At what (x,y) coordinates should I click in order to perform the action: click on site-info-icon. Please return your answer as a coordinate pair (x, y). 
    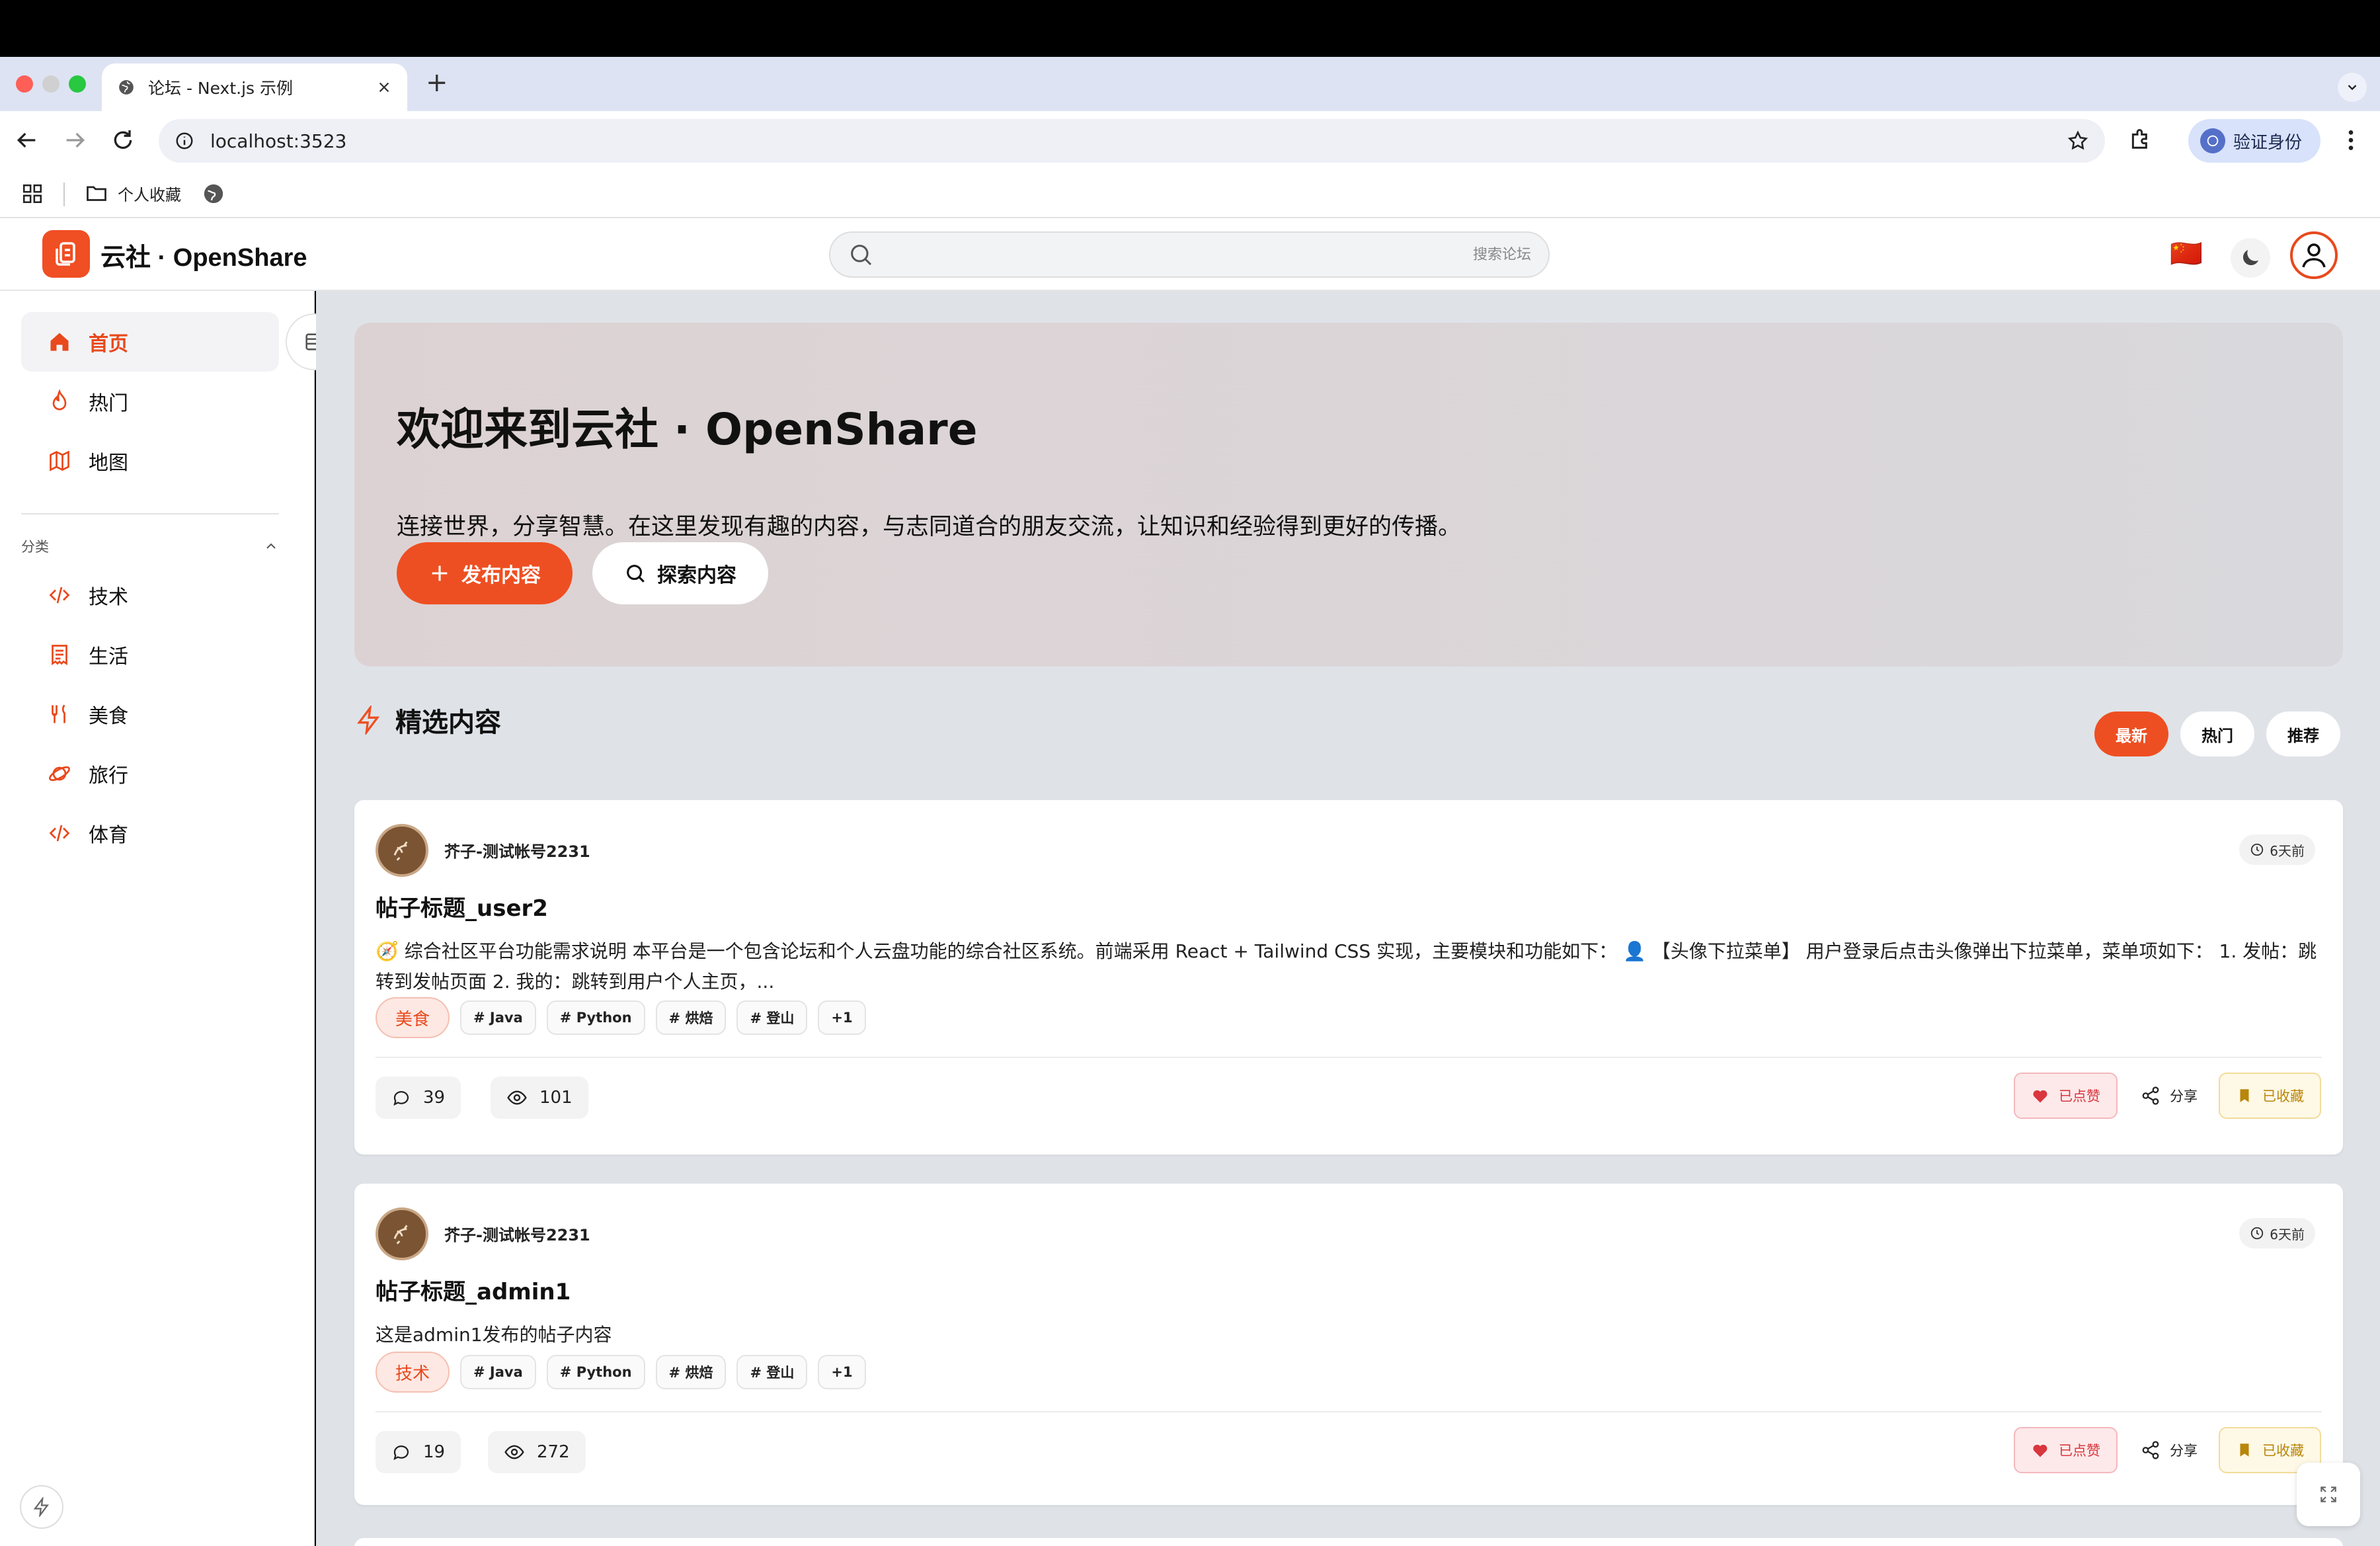
    Looking at the image, I should click on (184, 141).